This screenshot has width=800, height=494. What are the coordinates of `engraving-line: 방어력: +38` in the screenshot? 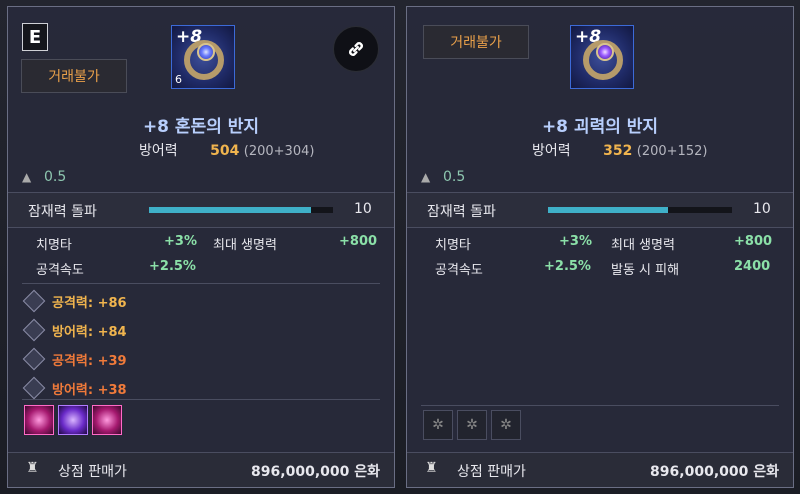 It's located at (74, 387).